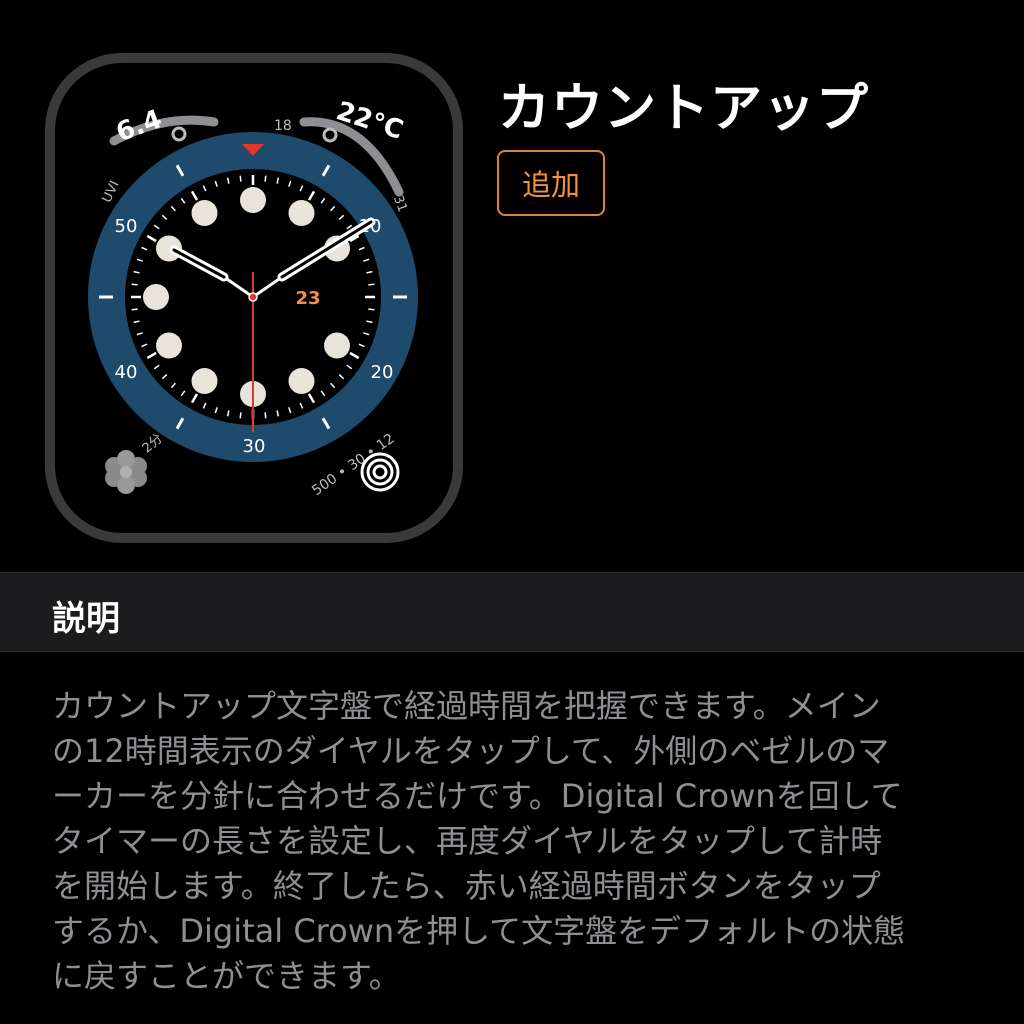 This screenshot has height=1024, width=1024. I want to click on description-line: に戻すことができます。, so click(226, 976).